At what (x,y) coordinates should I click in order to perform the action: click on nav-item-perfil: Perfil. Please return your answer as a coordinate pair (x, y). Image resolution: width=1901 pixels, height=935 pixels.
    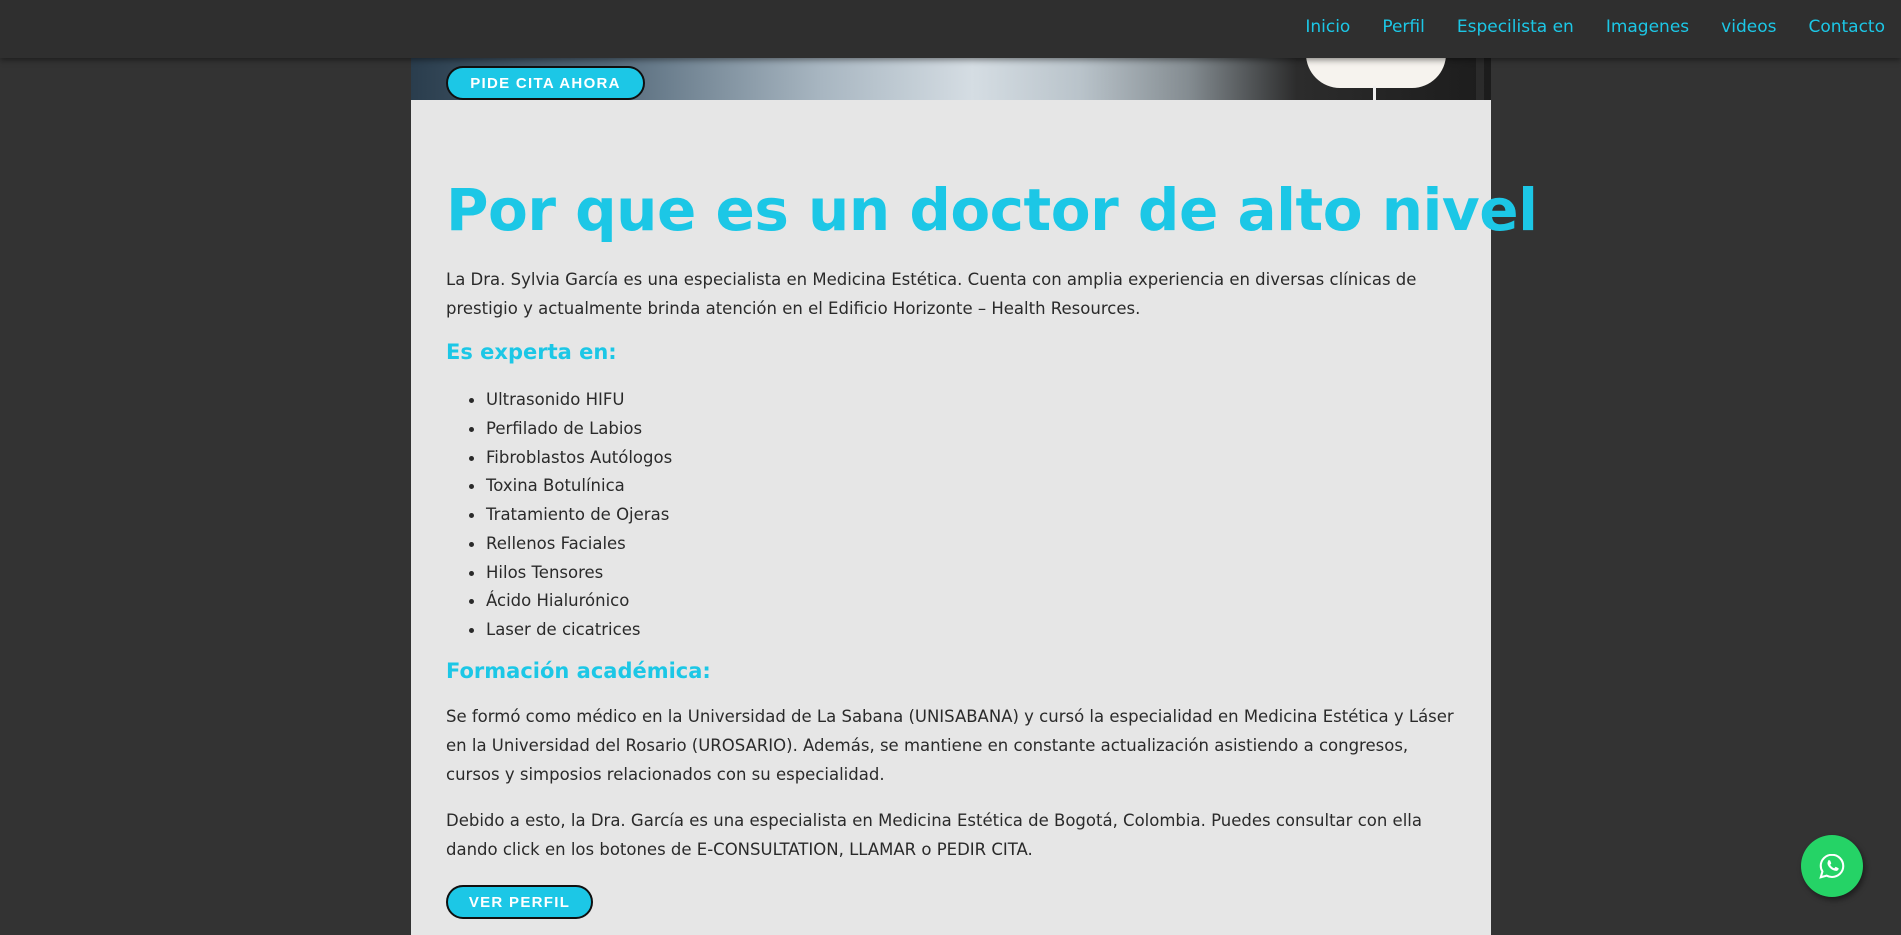
    Looking at the image, I should click on (1403, 27).